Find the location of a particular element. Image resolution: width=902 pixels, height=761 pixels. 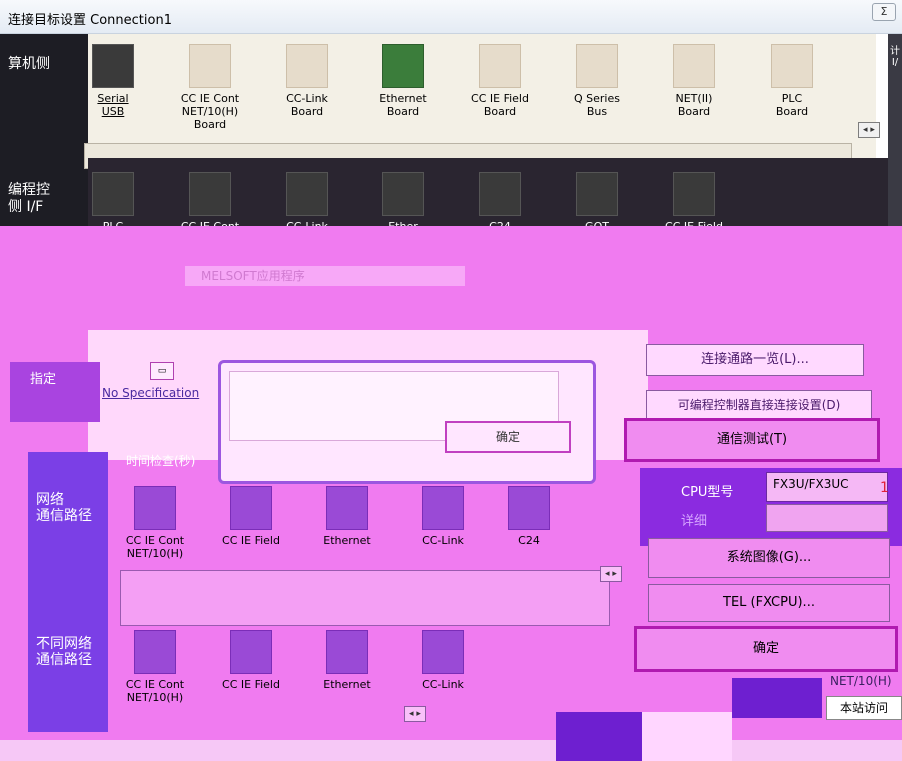

other-network-route-item-0: CC IE Cont NET/10(H) is located at coordinates (155, 667).